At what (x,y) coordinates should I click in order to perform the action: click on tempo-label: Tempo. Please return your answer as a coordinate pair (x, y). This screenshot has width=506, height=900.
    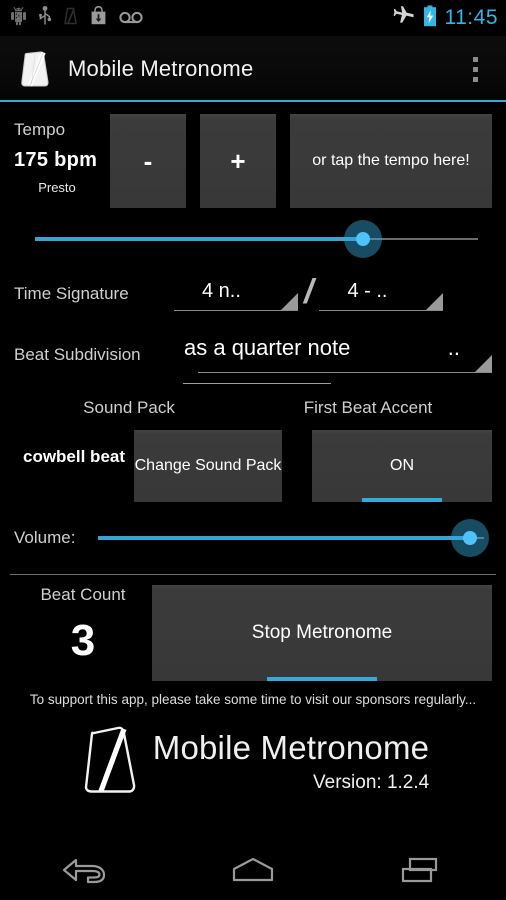
    Looking at the image, I should click on (40, 129).